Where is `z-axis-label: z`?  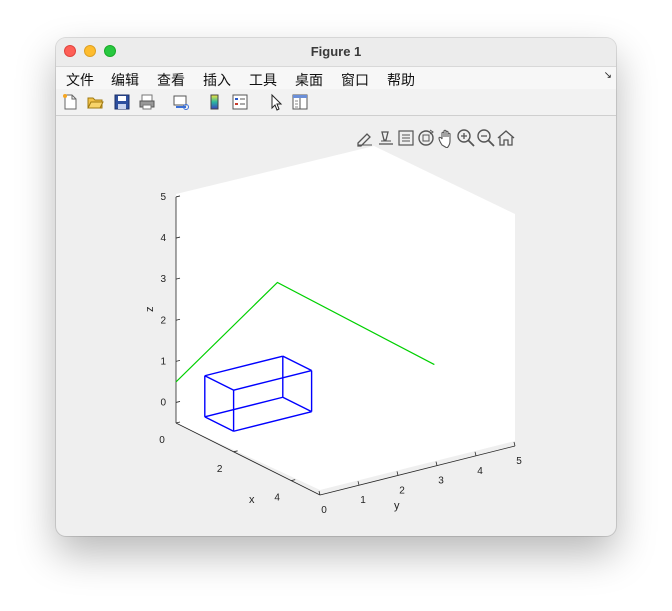 z-axis-label: z is located at coordinates (150, 310).